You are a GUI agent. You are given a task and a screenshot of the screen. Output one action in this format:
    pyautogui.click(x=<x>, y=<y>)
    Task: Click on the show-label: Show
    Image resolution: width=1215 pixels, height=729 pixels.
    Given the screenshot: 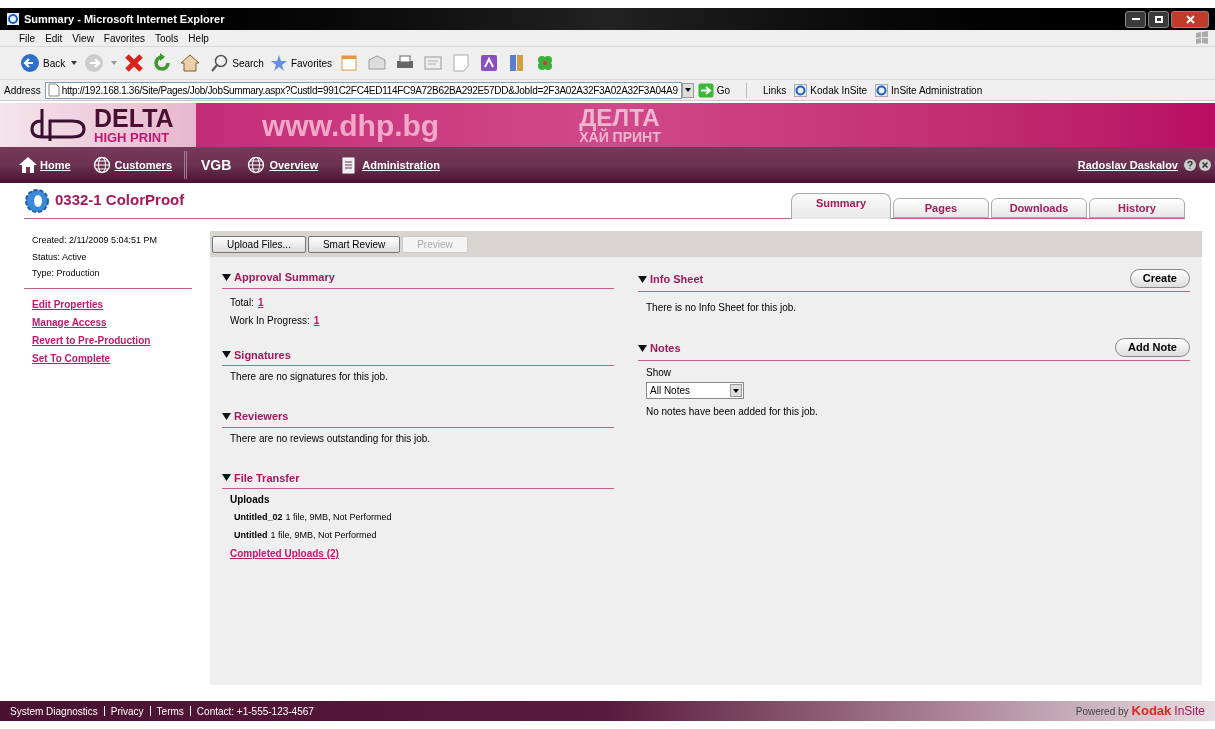 What is the action you would take?
    pyautogui.click(x=659, y=373)
    